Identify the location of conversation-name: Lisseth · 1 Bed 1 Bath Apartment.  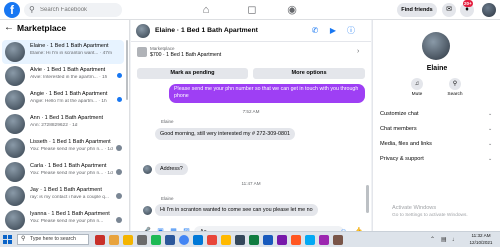
(70, 142).